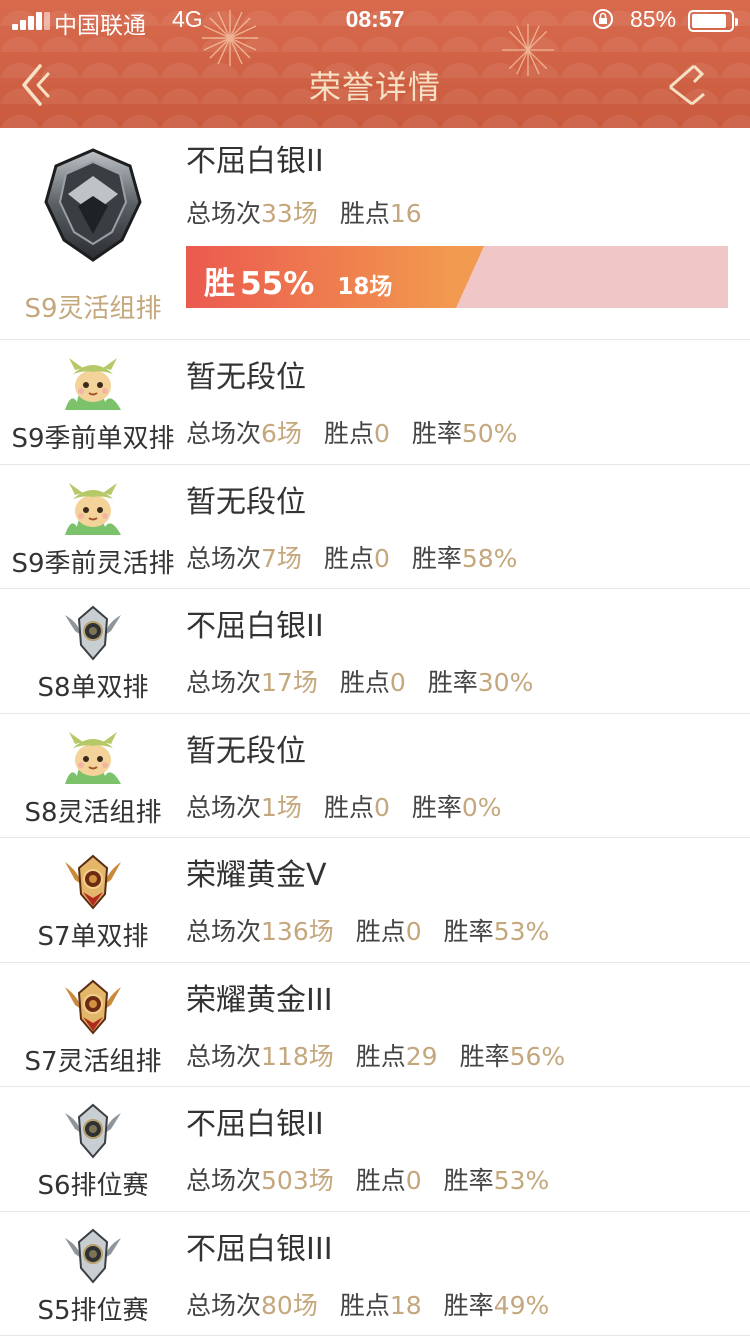 This screenshot has height=1336, width=750. Describe the element at coordinates (351, 432) in the screenshot. I see `record-stats: 总场次6场胜点0胜率50%` at that location.